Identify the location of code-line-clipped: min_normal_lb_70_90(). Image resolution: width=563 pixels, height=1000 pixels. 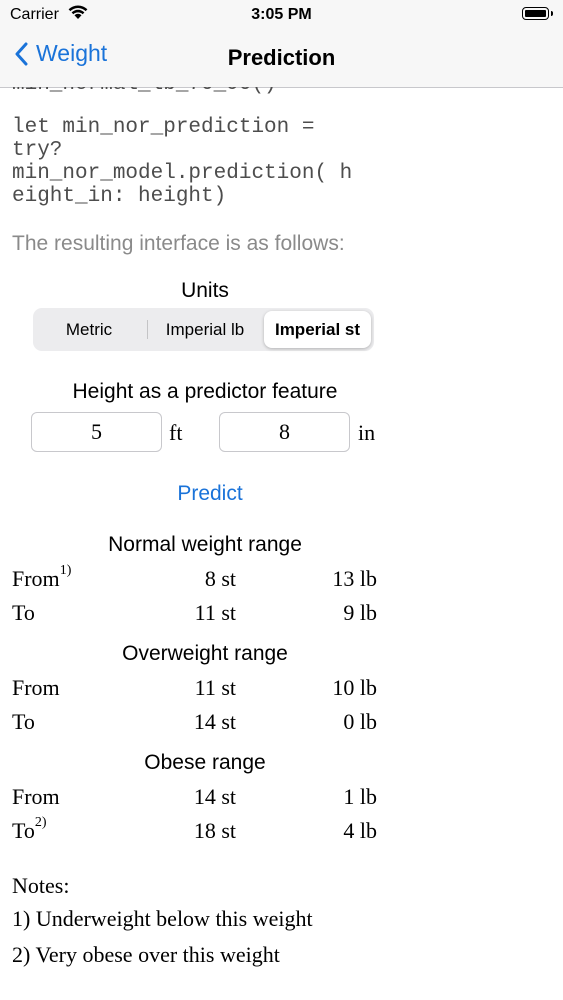
(162, 91).